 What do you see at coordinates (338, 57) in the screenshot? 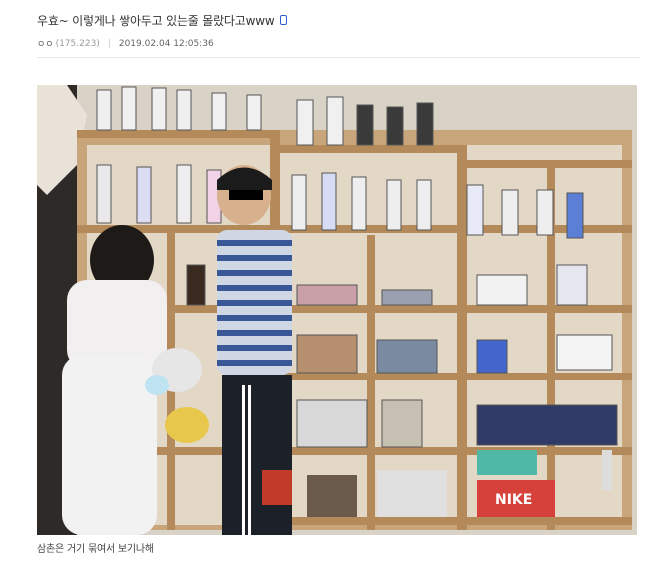
I see `header-divider` at bounding box center [338, 57].